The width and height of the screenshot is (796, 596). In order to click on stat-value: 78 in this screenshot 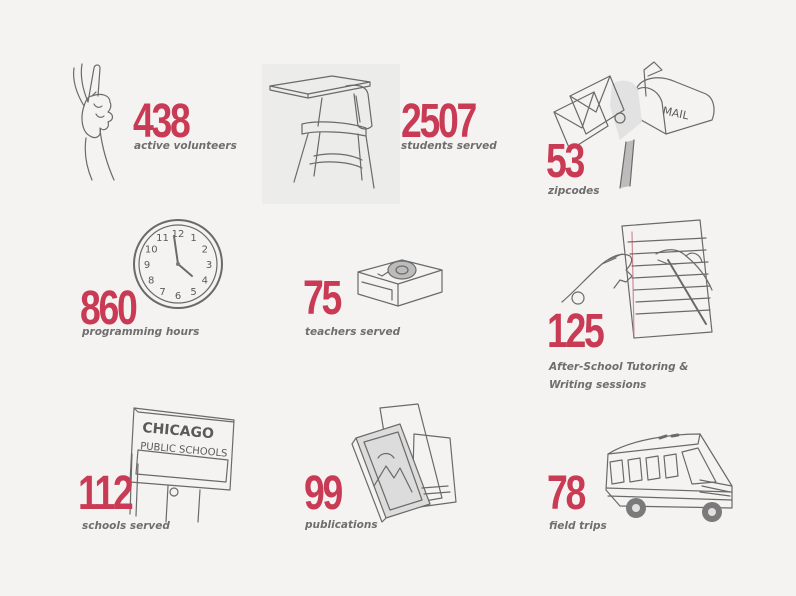, I will do `click(566, 493)`.